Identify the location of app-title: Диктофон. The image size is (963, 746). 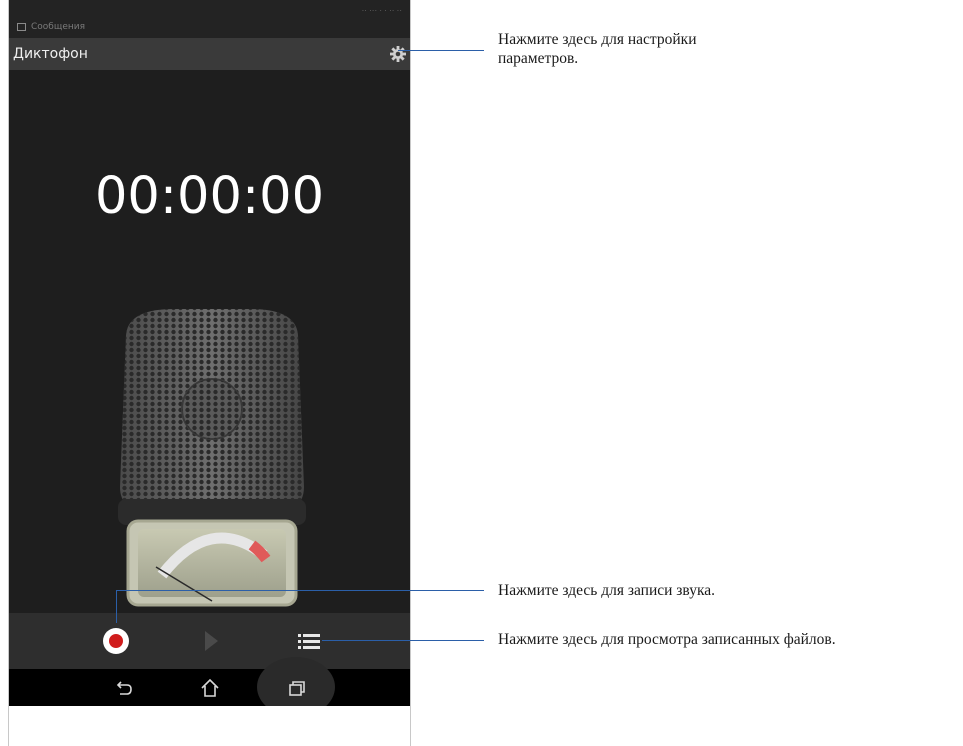
(50, 54).